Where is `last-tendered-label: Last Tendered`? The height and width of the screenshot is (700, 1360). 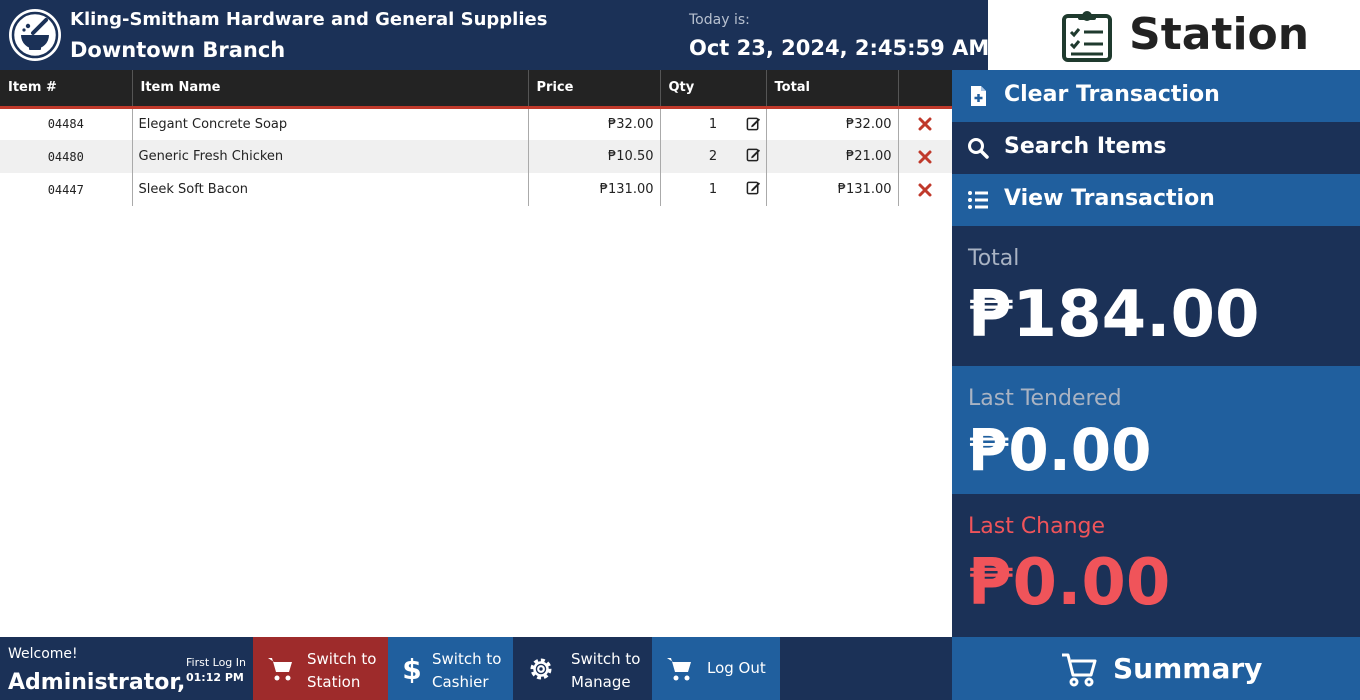 last-tendered-label: Last Tendered is located at coordinates (1045, 398).